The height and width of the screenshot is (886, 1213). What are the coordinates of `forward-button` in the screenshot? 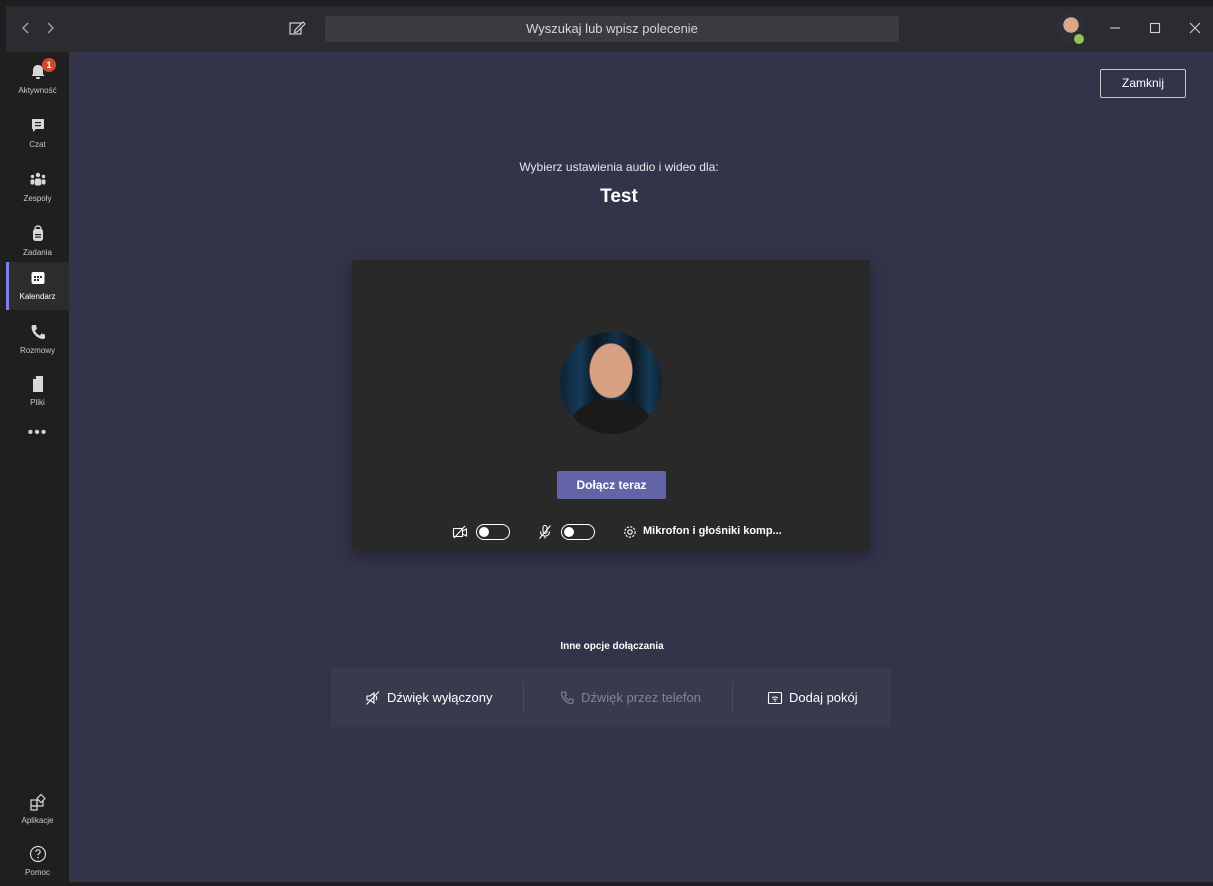 It's located at (50, 28).